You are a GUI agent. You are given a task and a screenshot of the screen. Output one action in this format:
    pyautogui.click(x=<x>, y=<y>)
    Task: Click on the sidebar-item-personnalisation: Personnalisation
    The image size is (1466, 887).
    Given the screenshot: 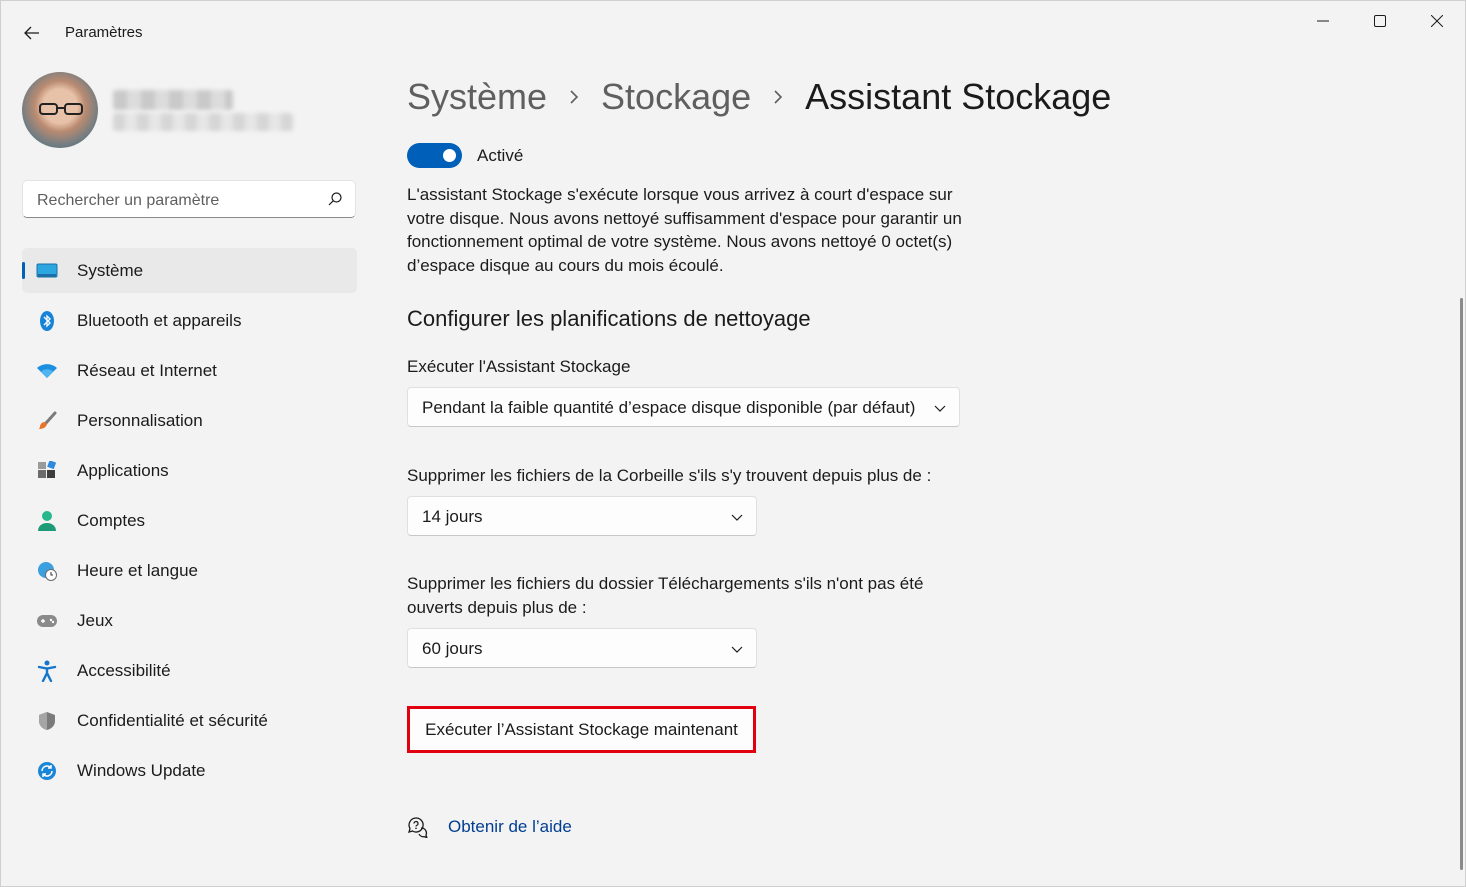 What is the action you would take?
    pyautogui.click(x=189, y=420)
    